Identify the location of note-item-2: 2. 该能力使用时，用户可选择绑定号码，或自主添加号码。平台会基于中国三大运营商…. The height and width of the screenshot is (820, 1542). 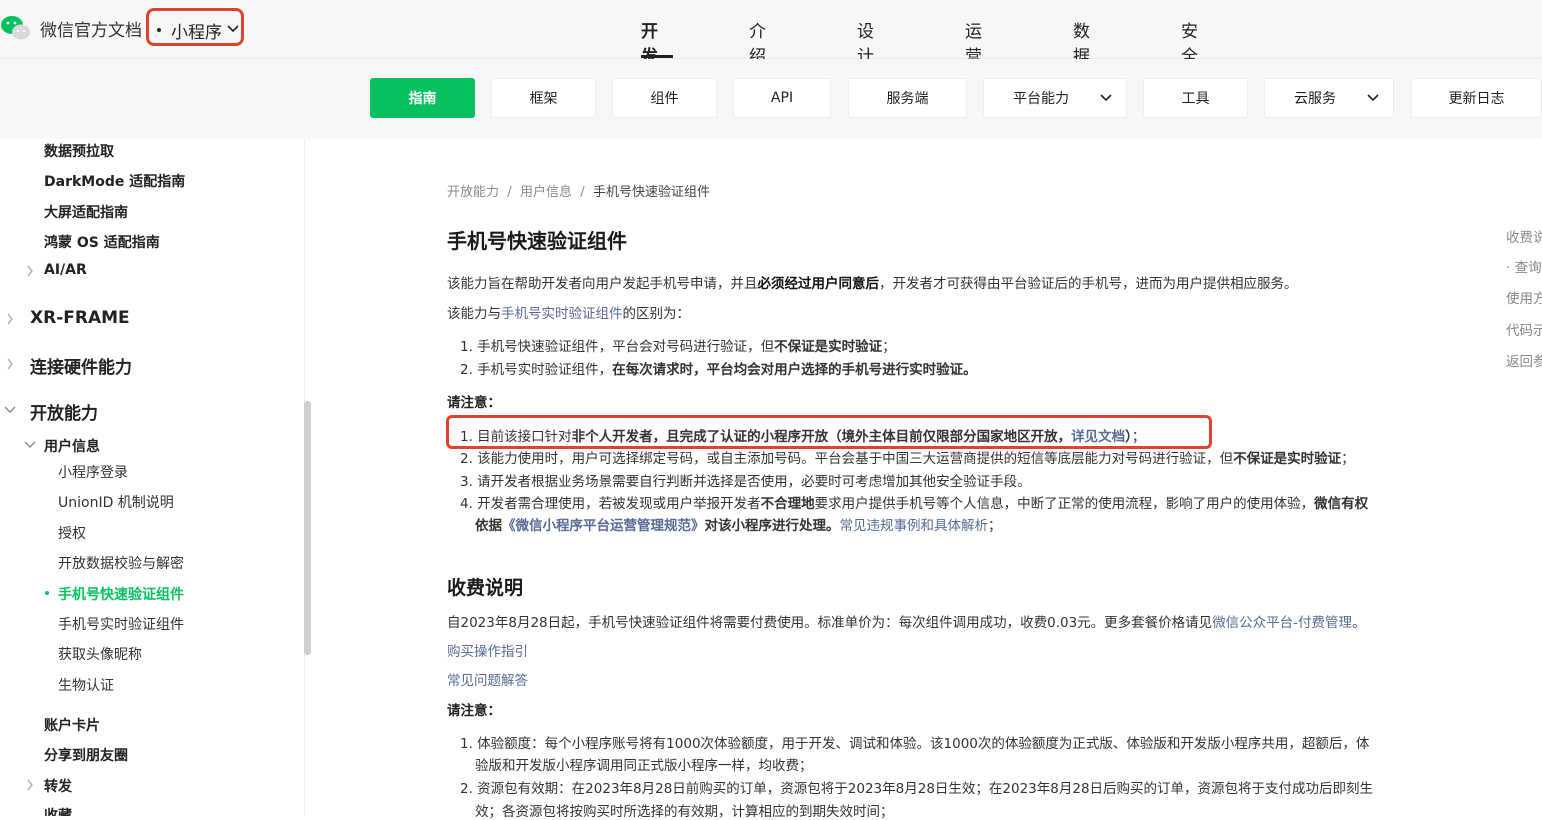
(907, 457).